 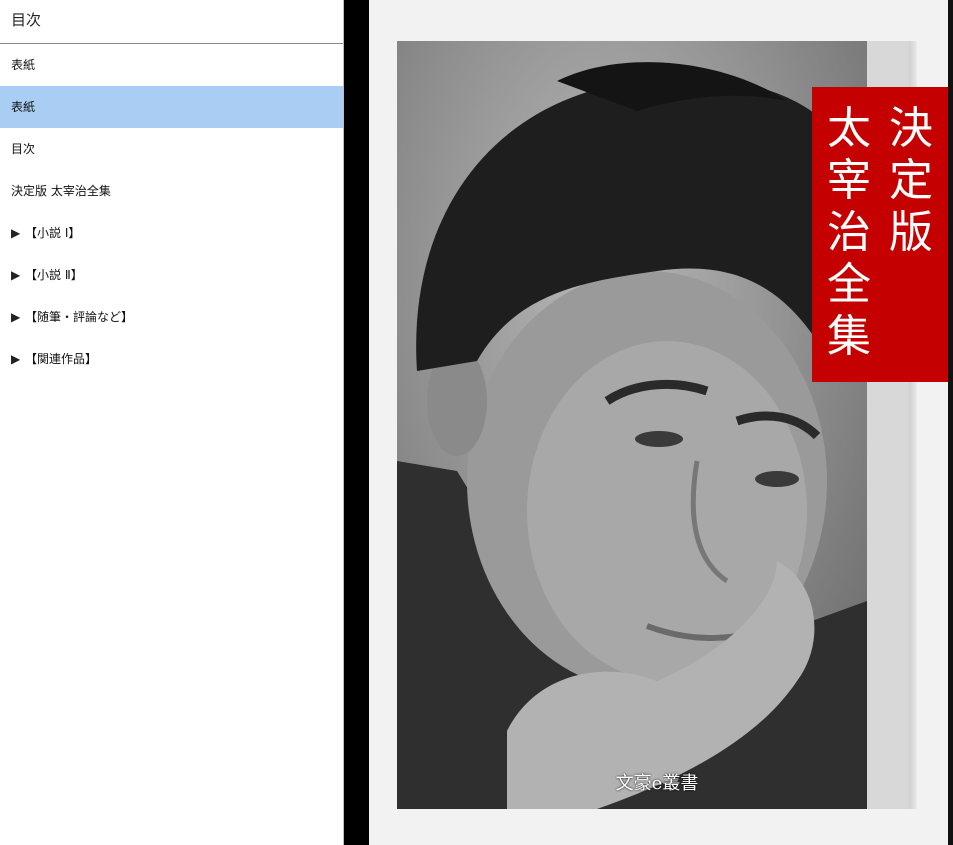 What do you see at coordinates (171, 233) in the screenshot?
I see `toc-item-novels-1: ▶ 【小説 Ⅰ】` at bounding box center [171, 233].